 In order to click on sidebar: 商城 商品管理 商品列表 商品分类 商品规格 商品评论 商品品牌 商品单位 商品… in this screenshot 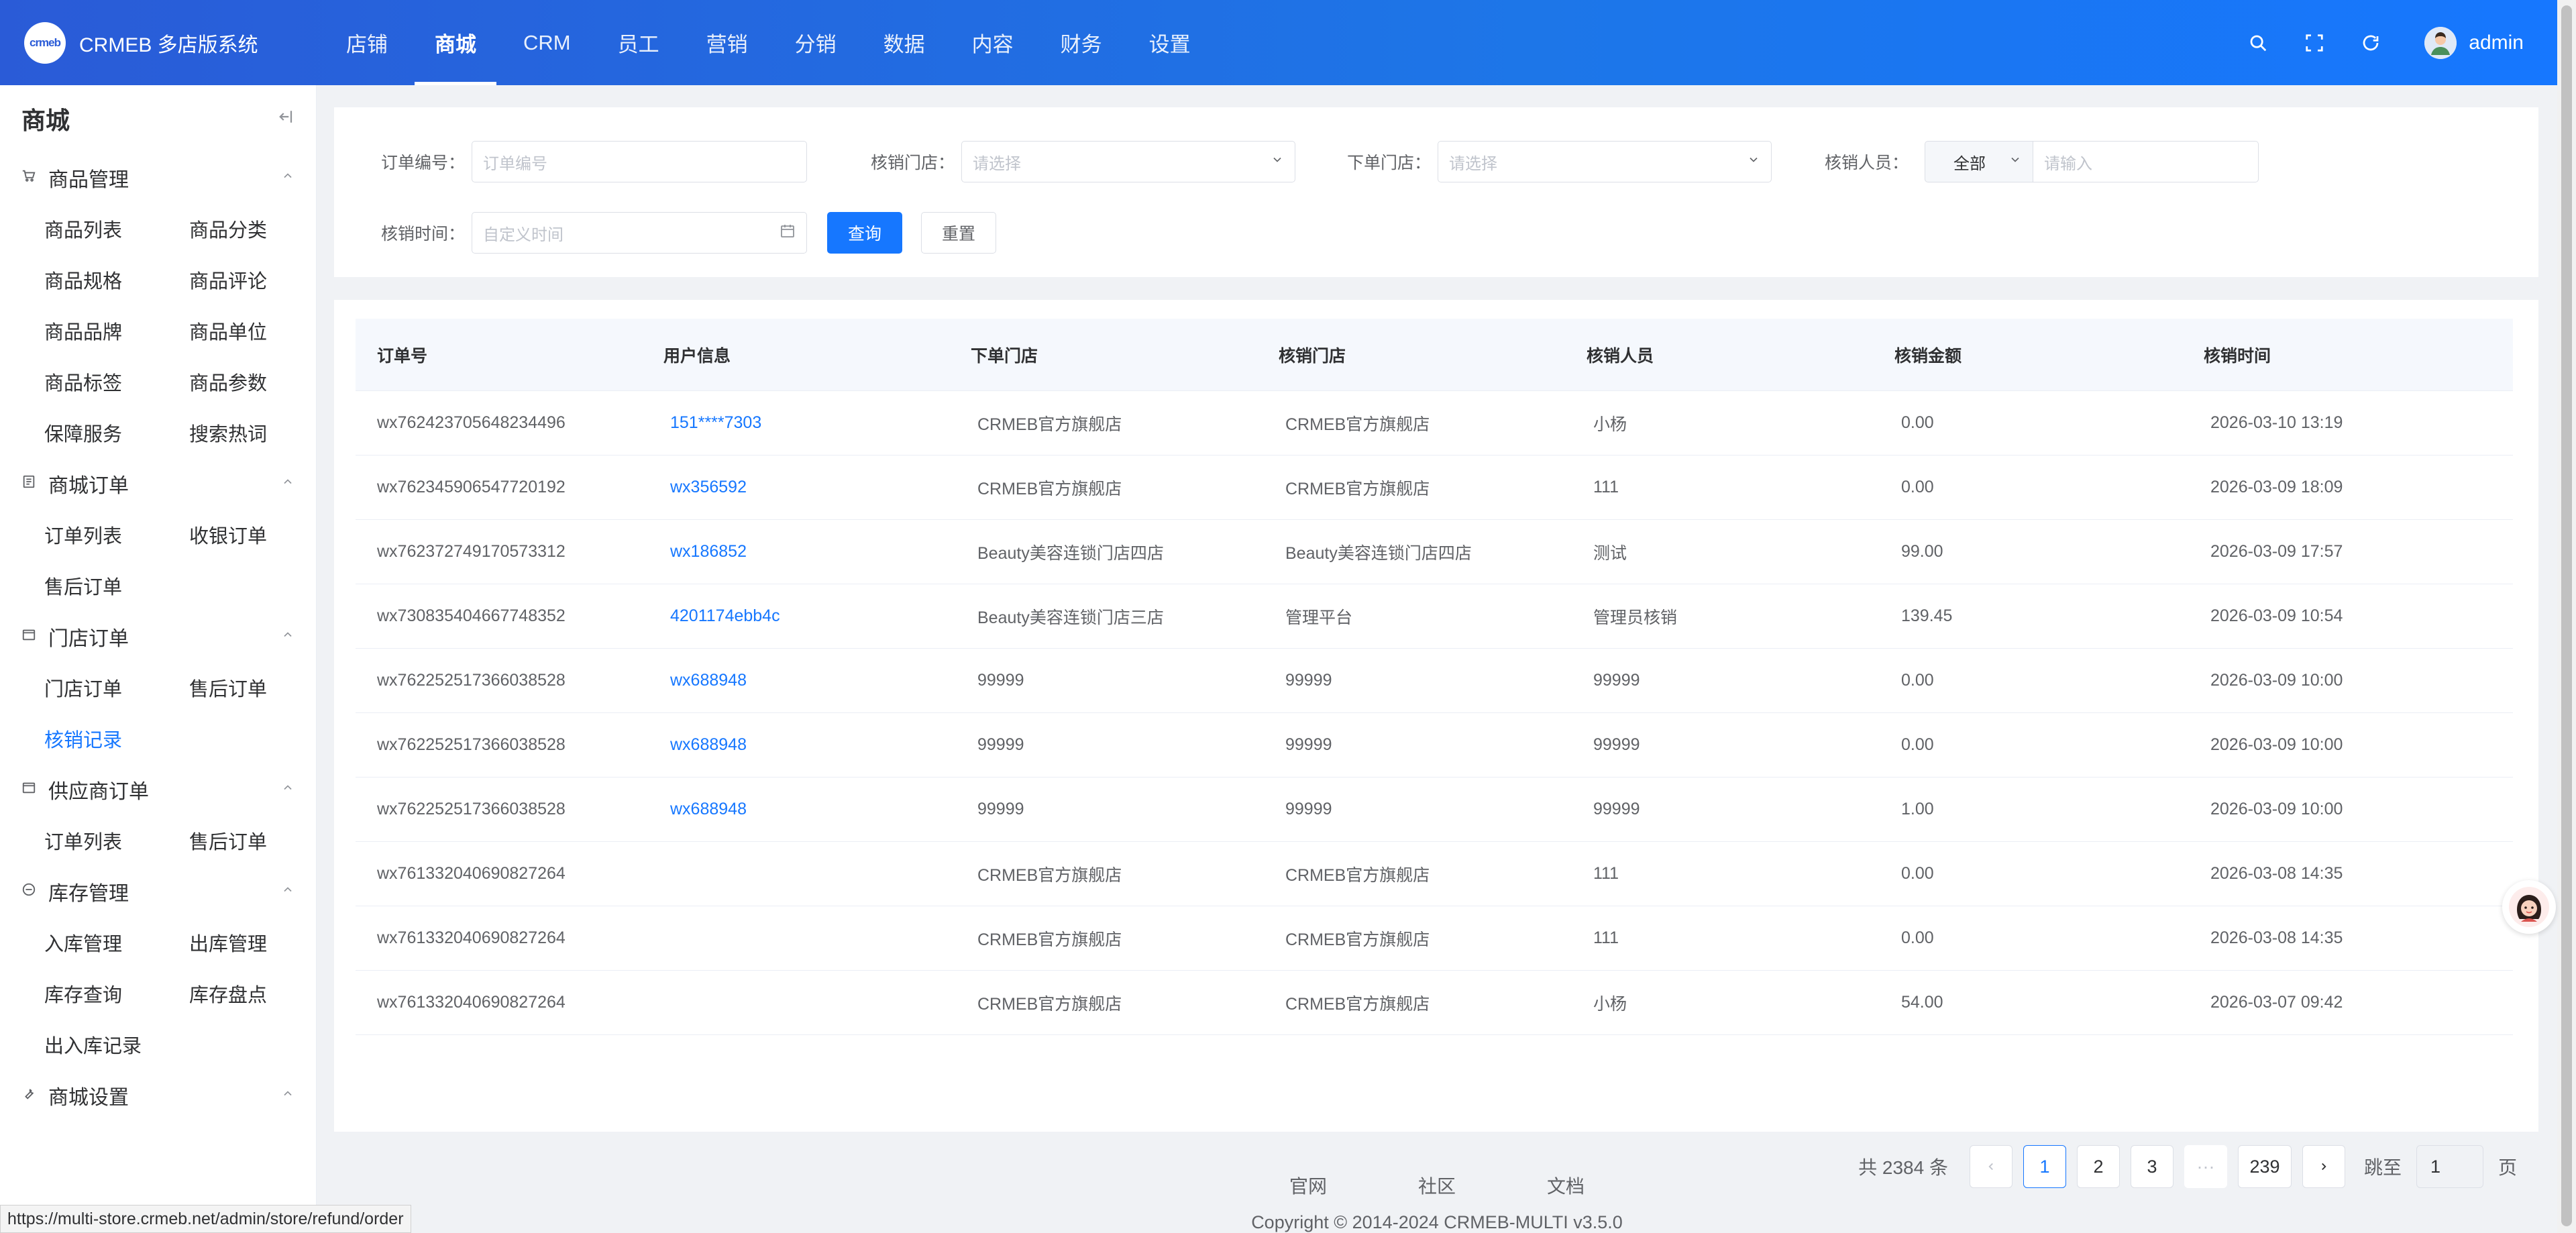, I will do `click(158, 659)`.